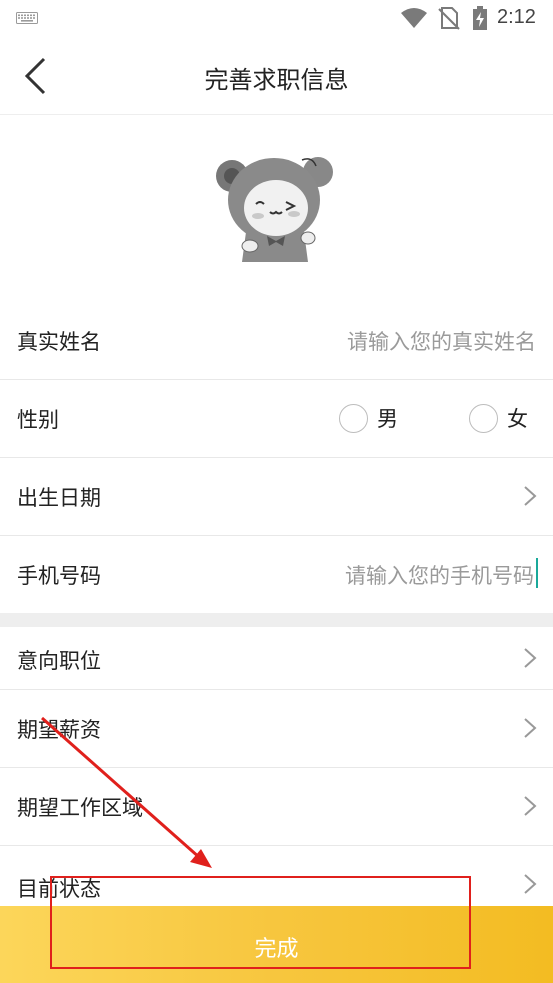  I want to click on gender-female-label: 女, so click(517, 419).